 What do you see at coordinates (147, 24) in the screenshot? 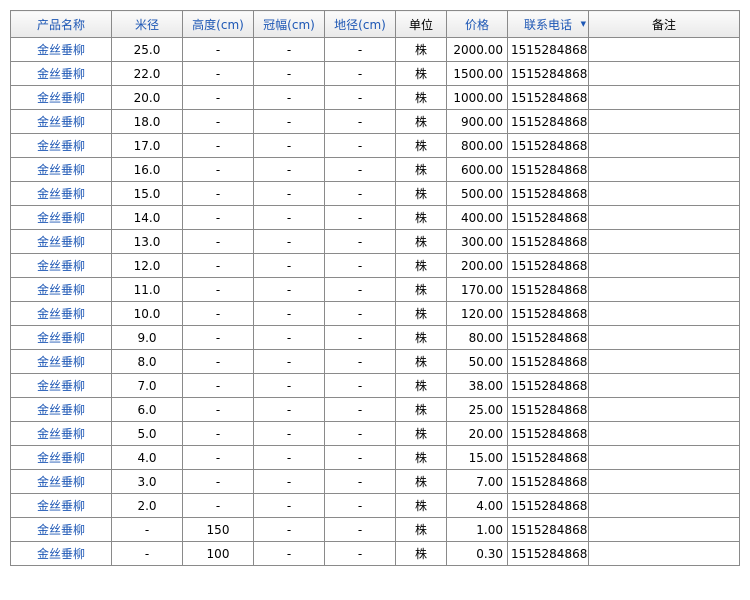
I see `column-header-diameter: 米径` at bounding box center [147, 24].